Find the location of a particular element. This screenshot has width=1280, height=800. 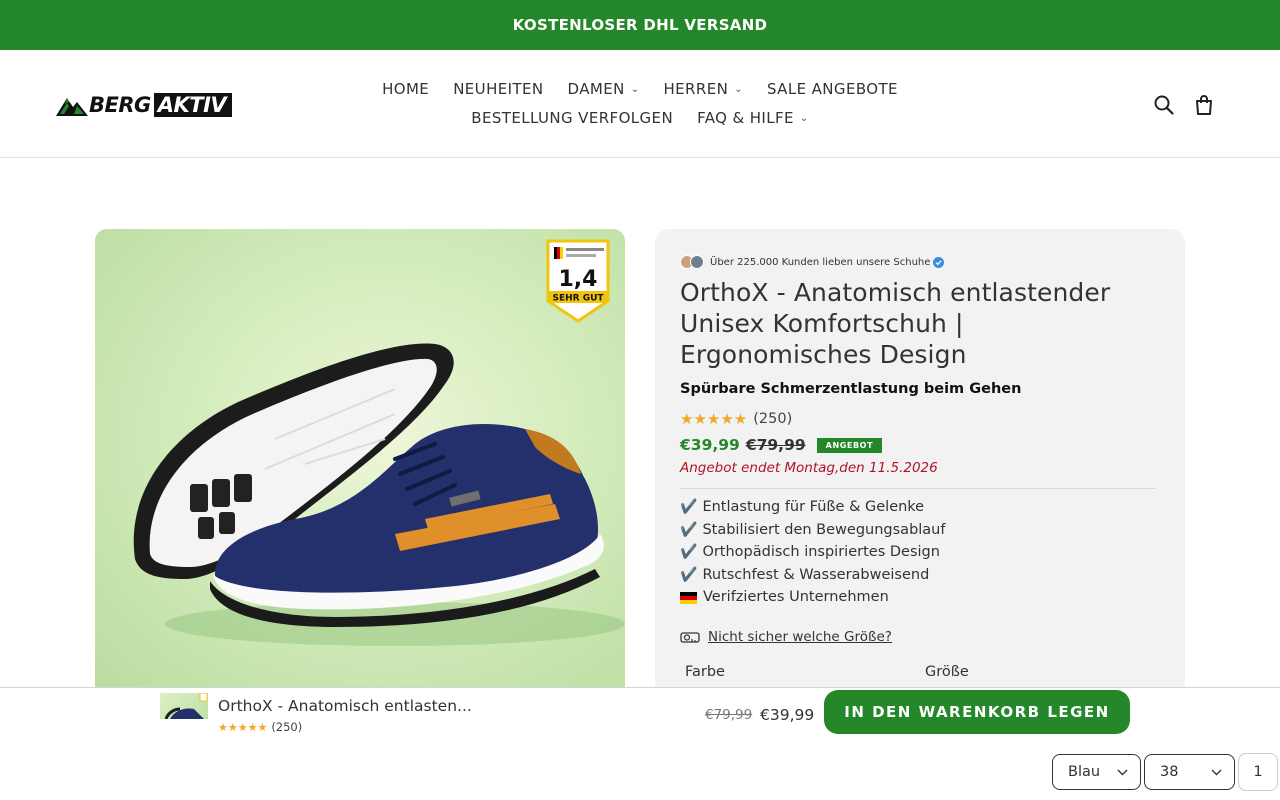

nav-damen: DAMEN ⌄ is located at coordinates (604, 89).